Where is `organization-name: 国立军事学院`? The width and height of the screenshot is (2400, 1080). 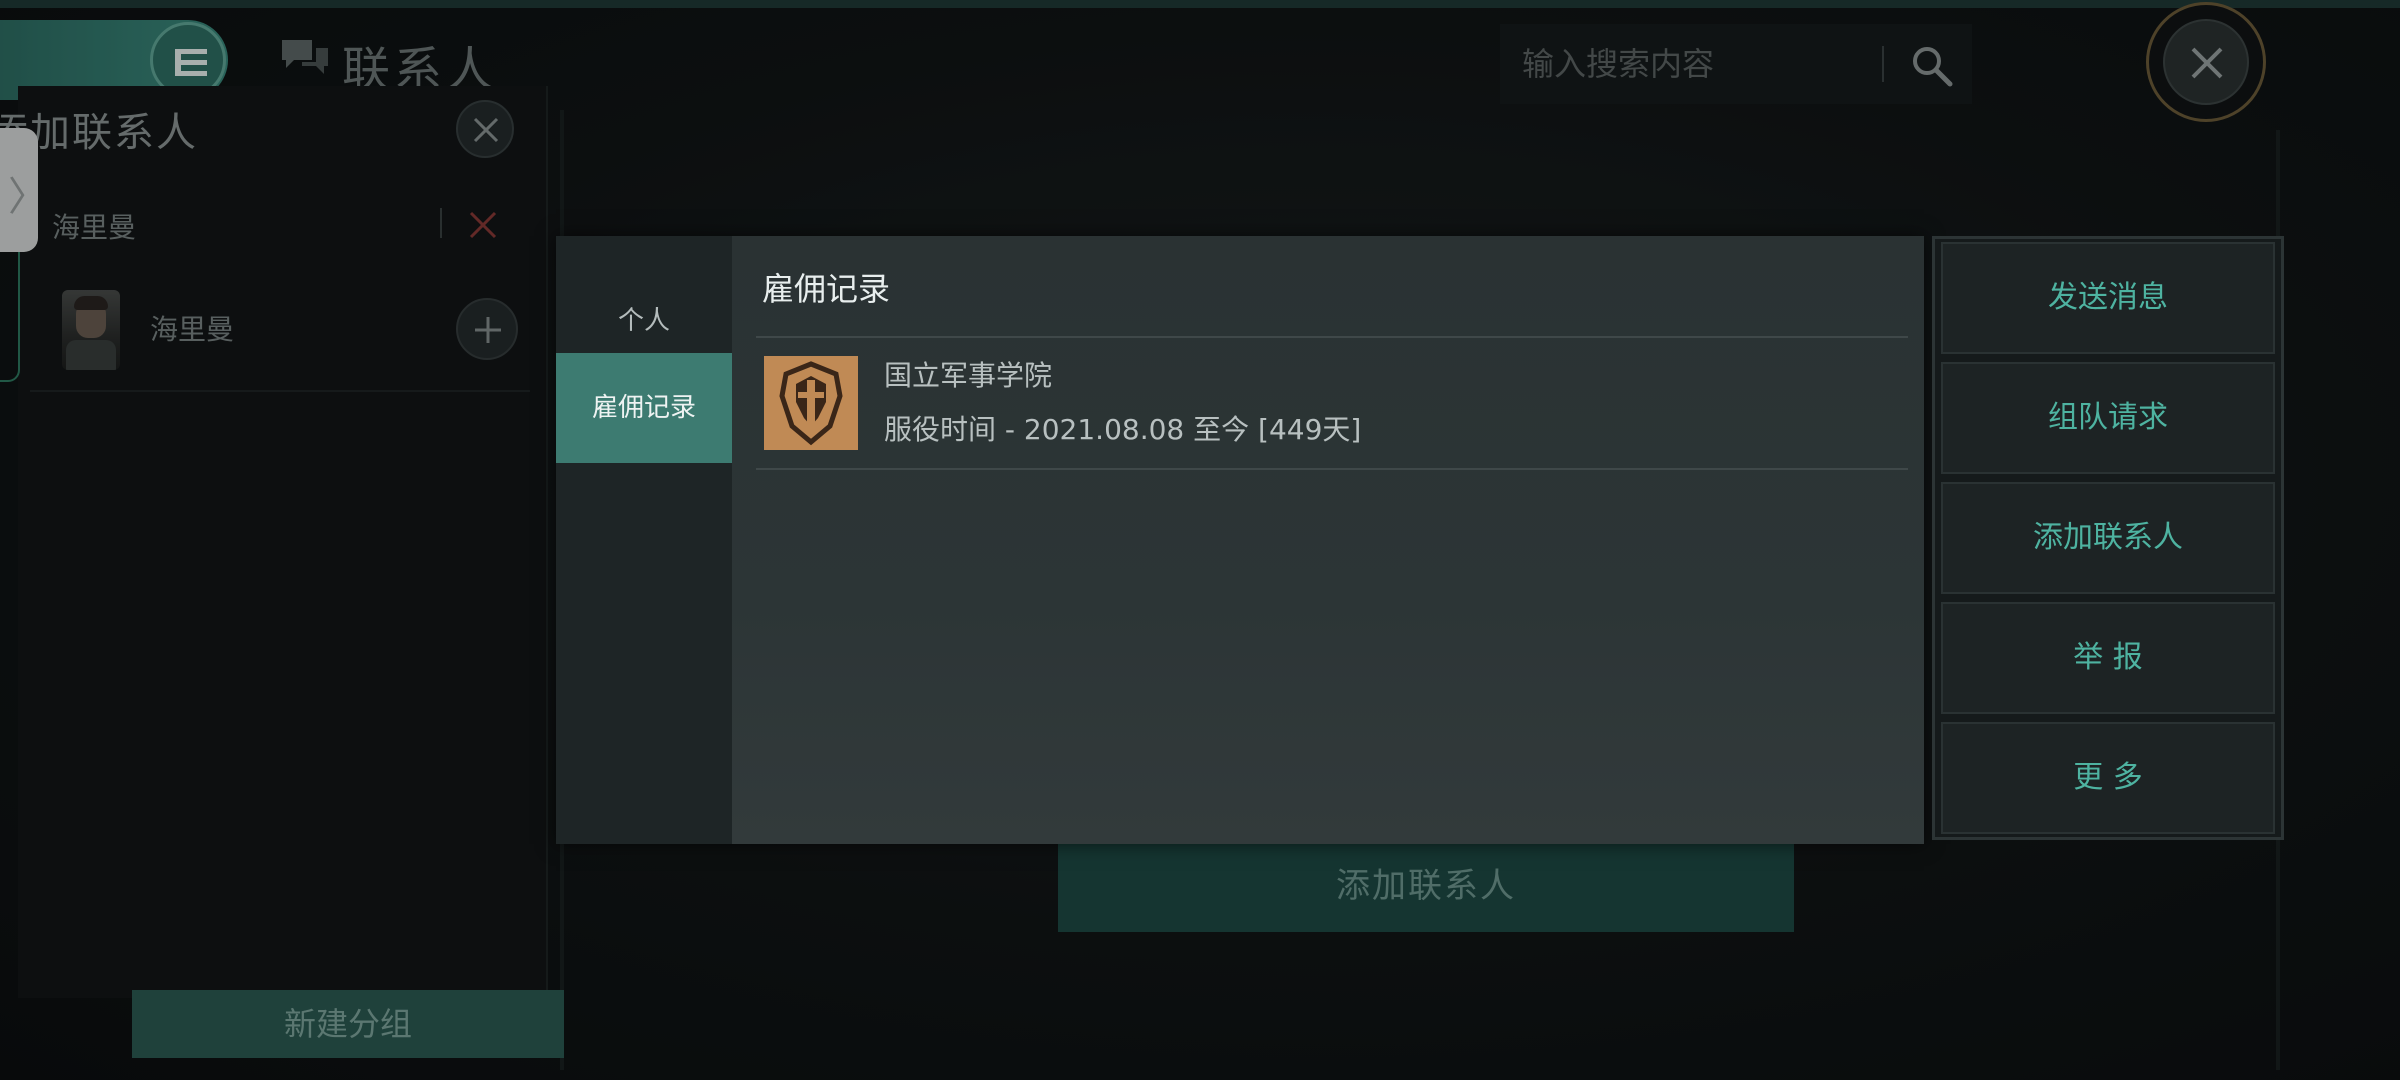 organization-name: 国立军事学院 is located at coordinates (968, 375).